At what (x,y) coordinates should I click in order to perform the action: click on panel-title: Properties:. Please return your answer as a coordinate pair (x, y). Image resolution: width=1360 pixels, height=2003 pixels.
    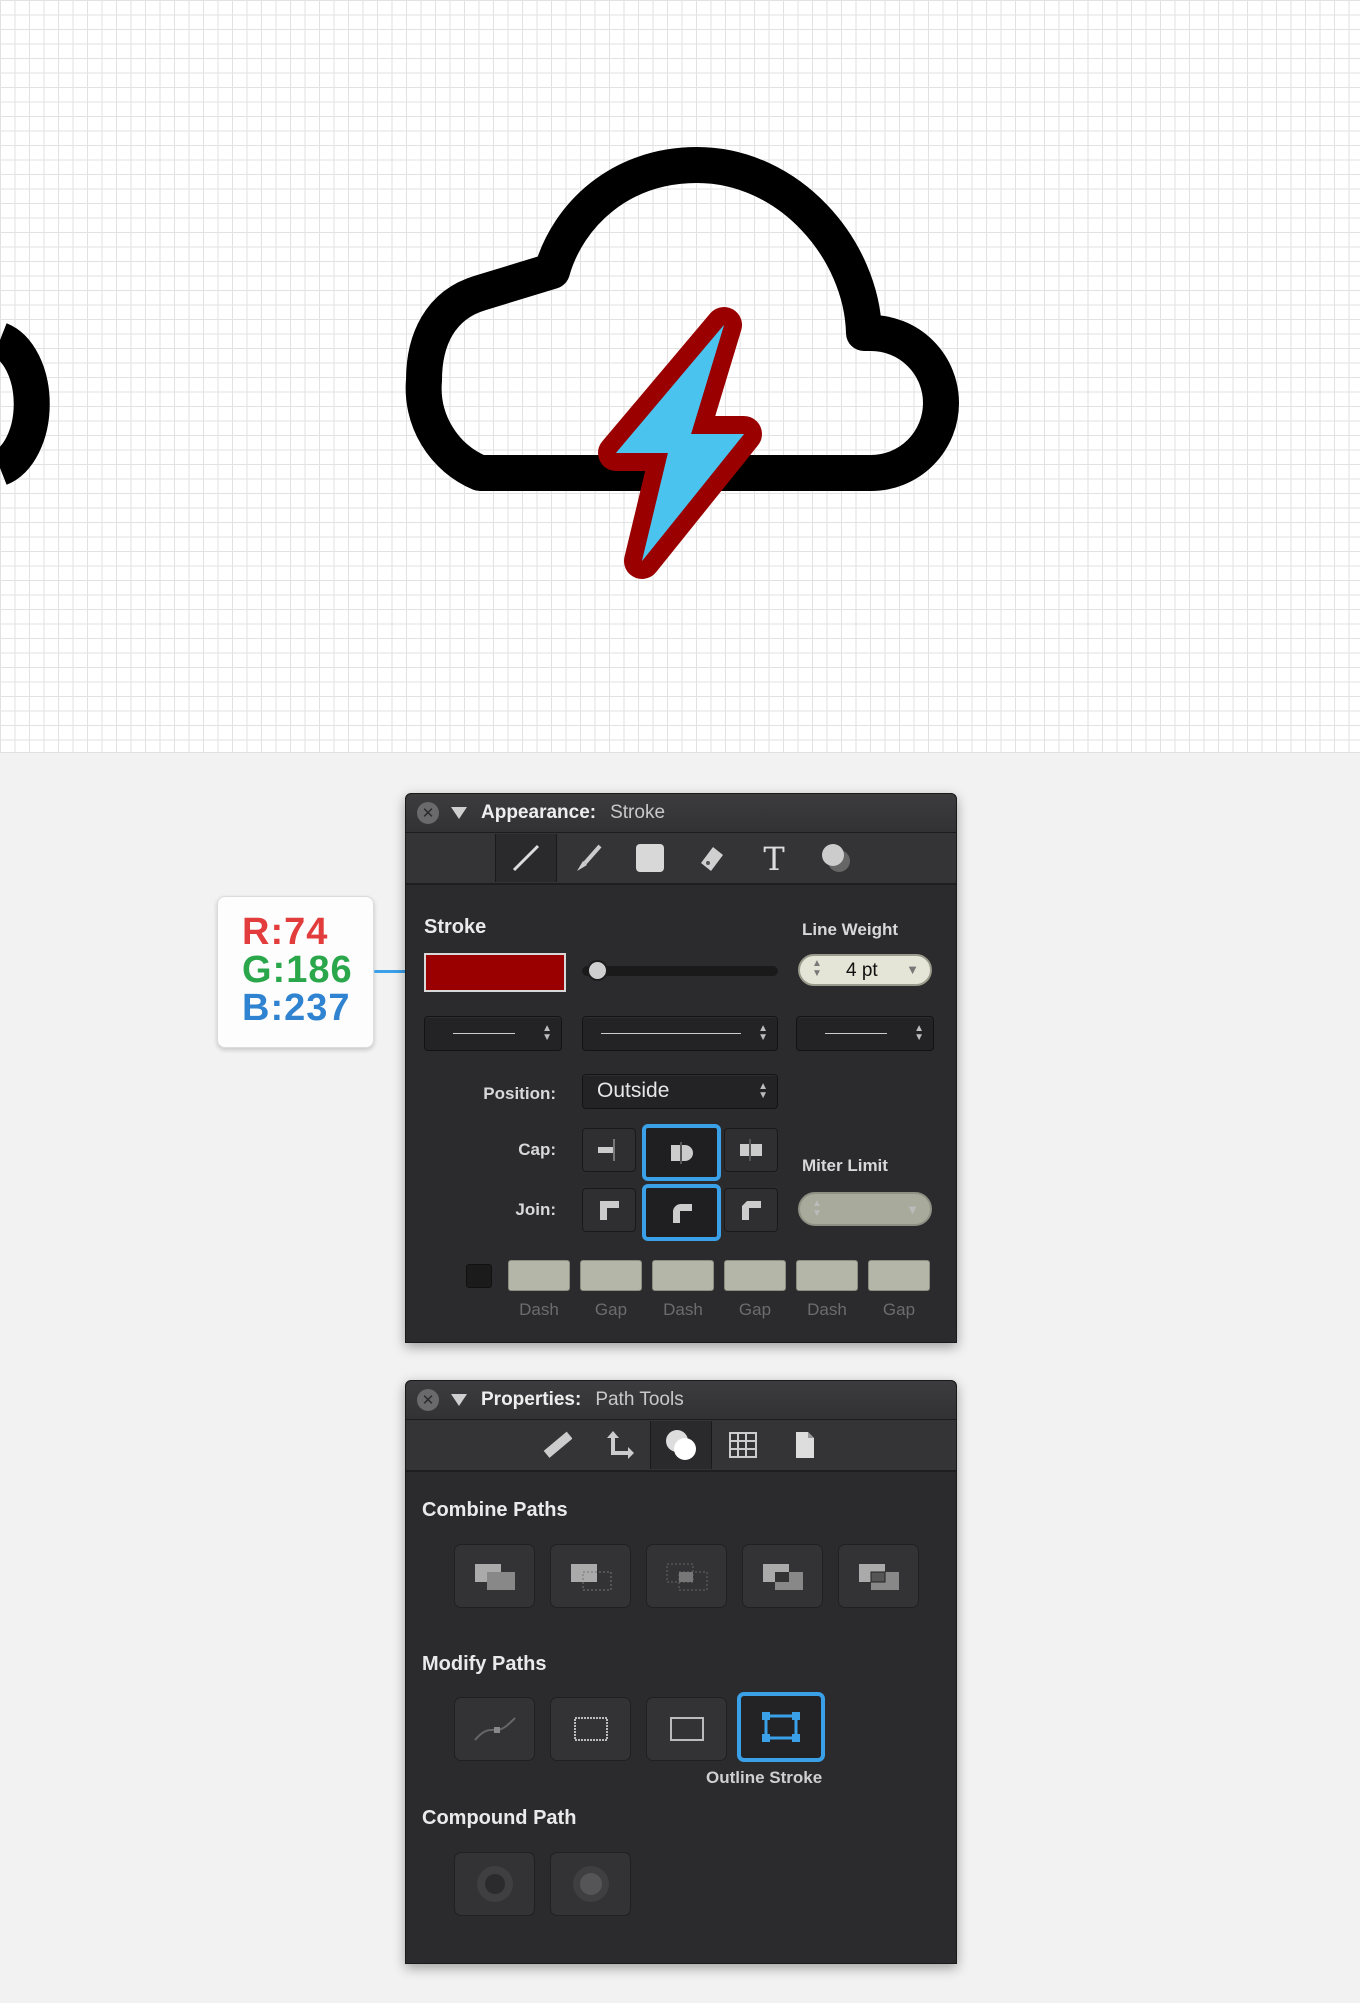
    Looking at the image, I should click on (531, 1399).